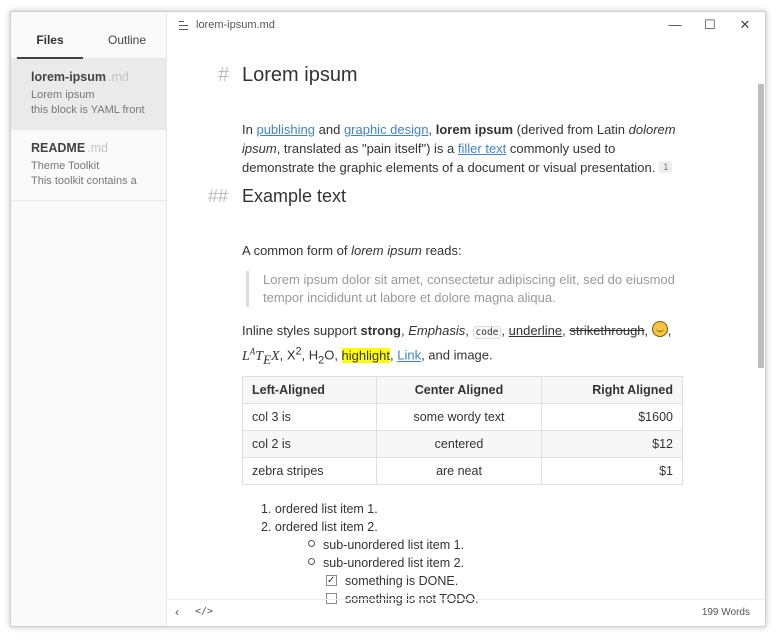  I want to click on heading-marker: ##, so click(218, 196).